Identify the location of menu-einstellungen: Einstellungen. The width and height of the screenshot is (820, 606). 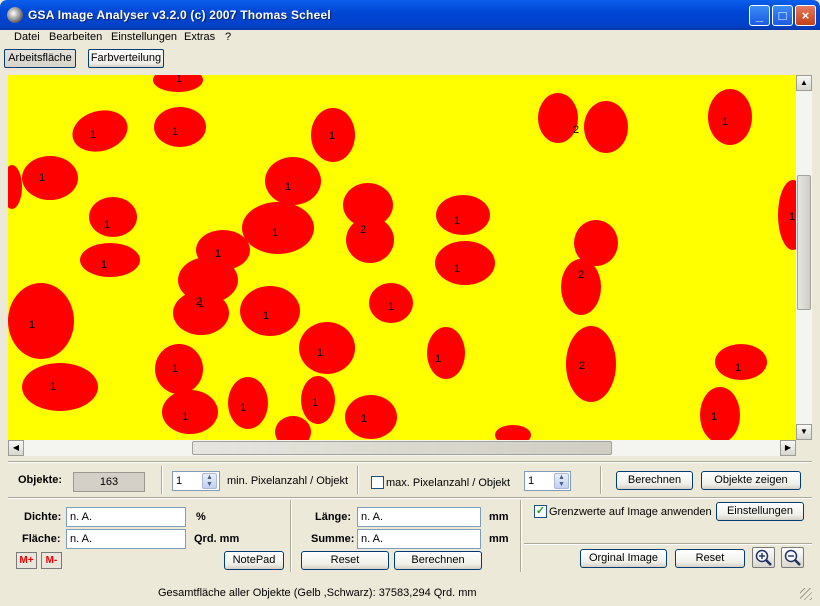
(144, 37).